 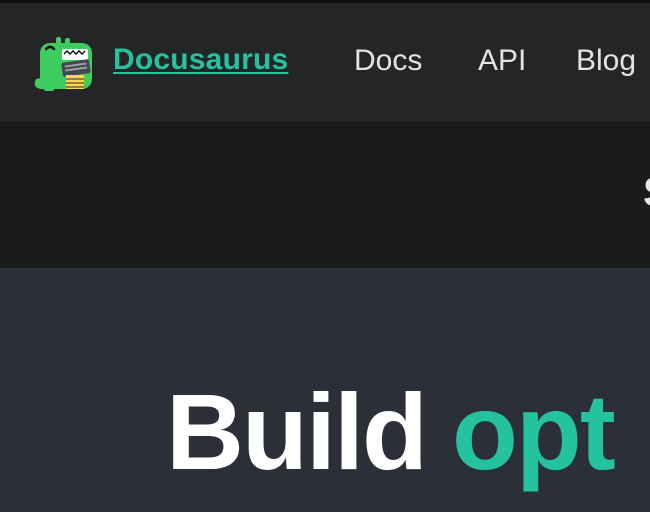 I want to click on banner-text: S, so click(x=646, y=192).